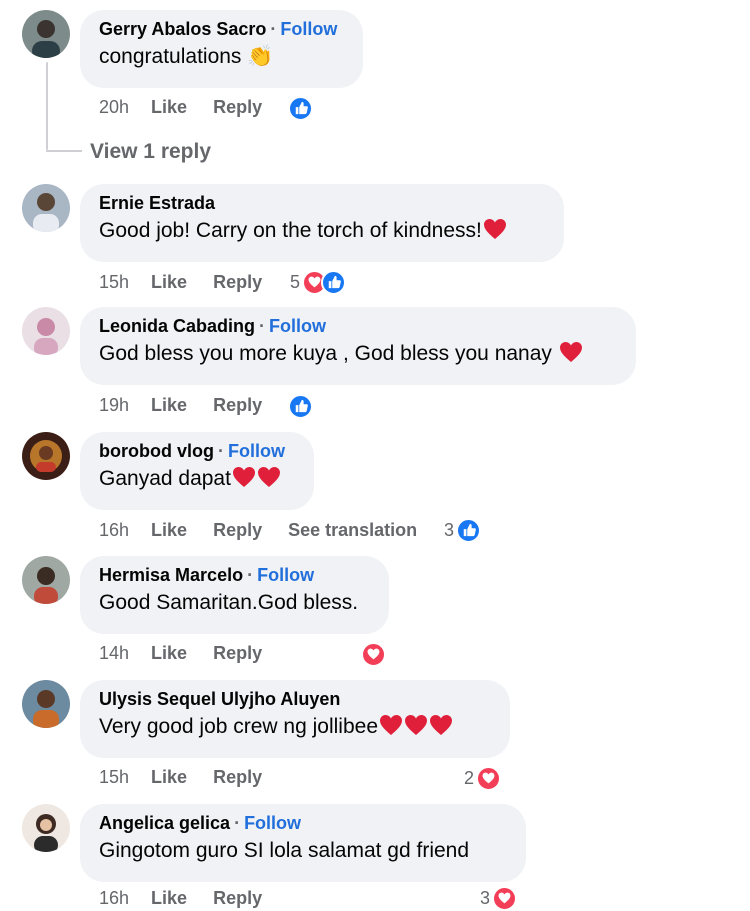  Describe the element at coordinates (271, 530) in the screenshot. I see `comment-actions: 16h Like Reply See translation` at that location.